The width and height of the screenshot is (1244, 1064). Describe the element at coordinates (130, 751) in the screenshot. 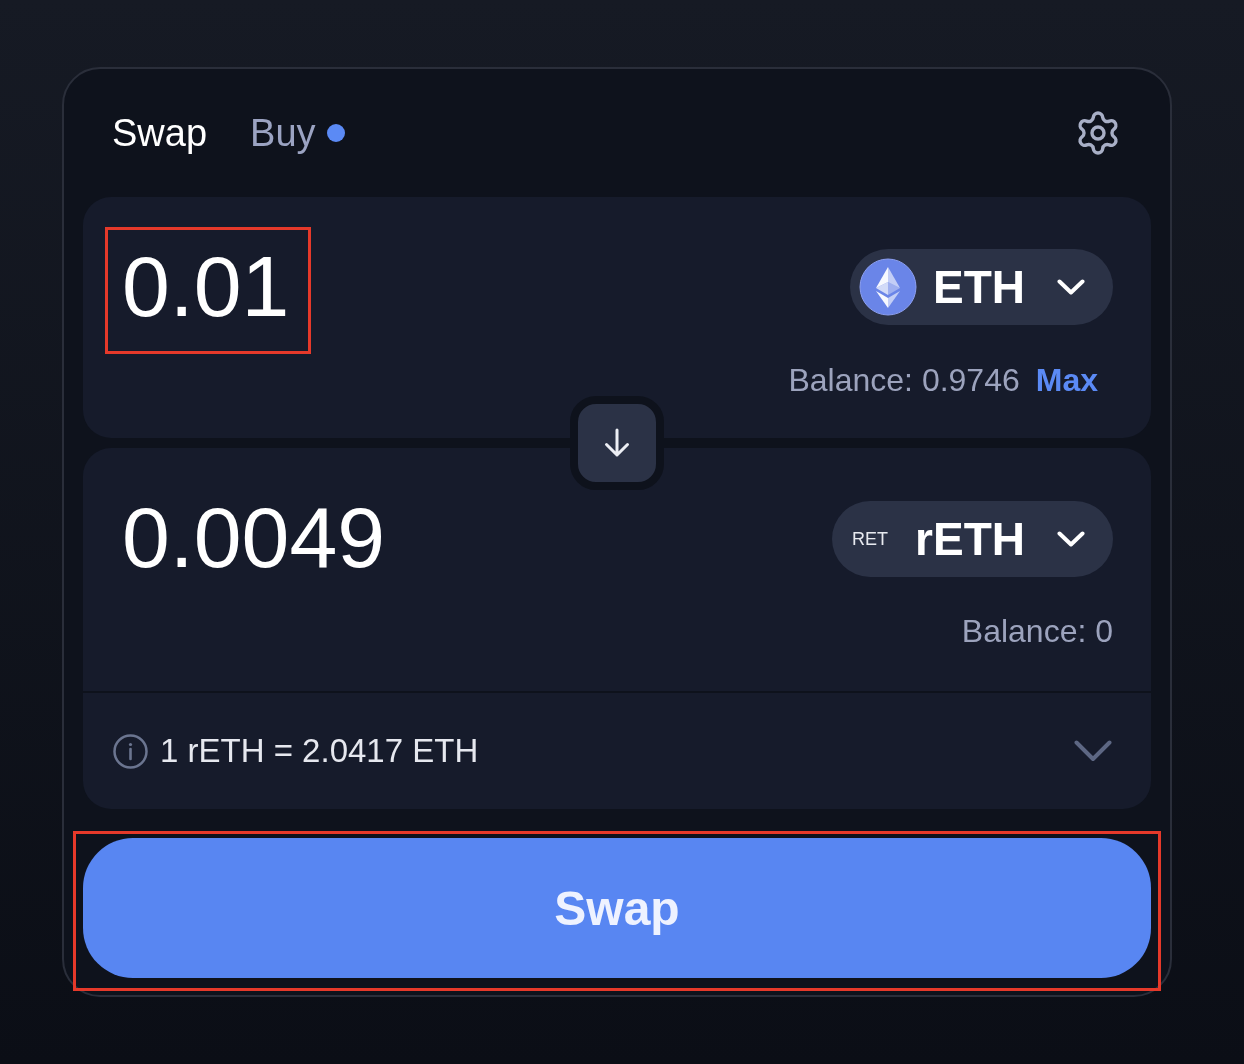

I see `info-icon` at that location.